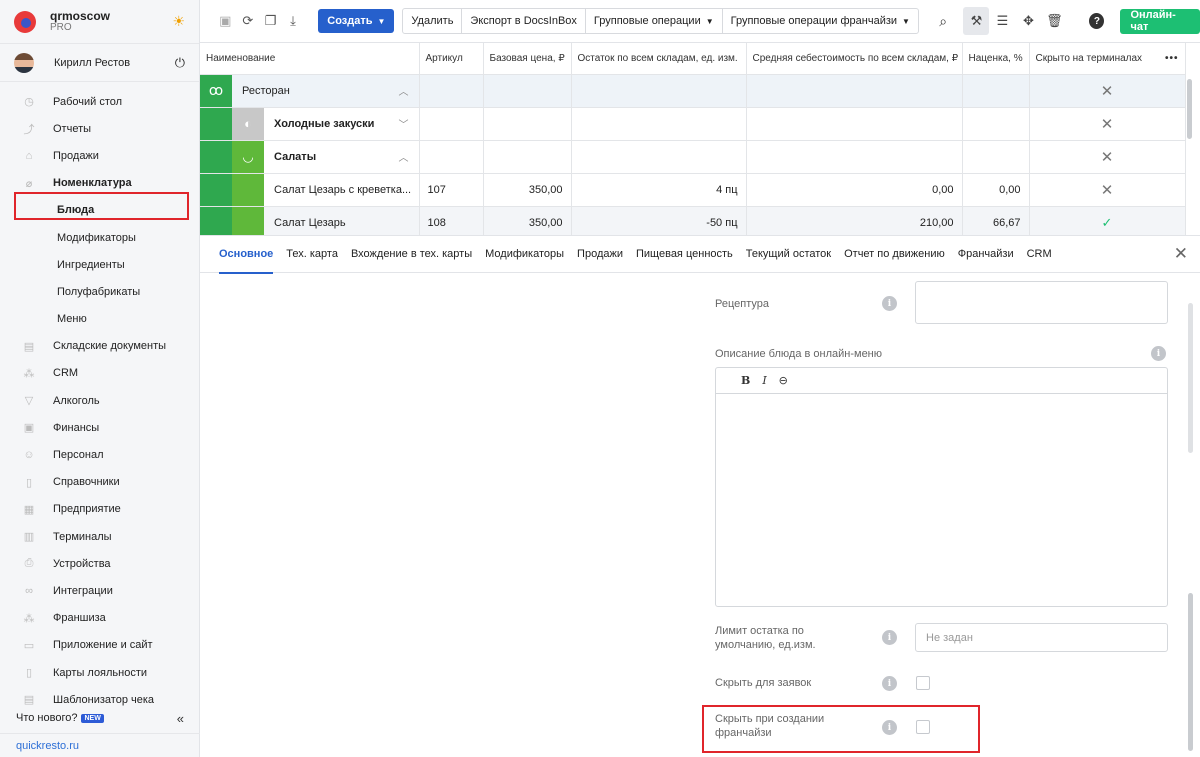 The width and height of the screenshot is (1200, 757). What do you see at coordinates (61, 27) in the screenshot?
I see `brand-tier: PRO` at bounding box center [61, 27].